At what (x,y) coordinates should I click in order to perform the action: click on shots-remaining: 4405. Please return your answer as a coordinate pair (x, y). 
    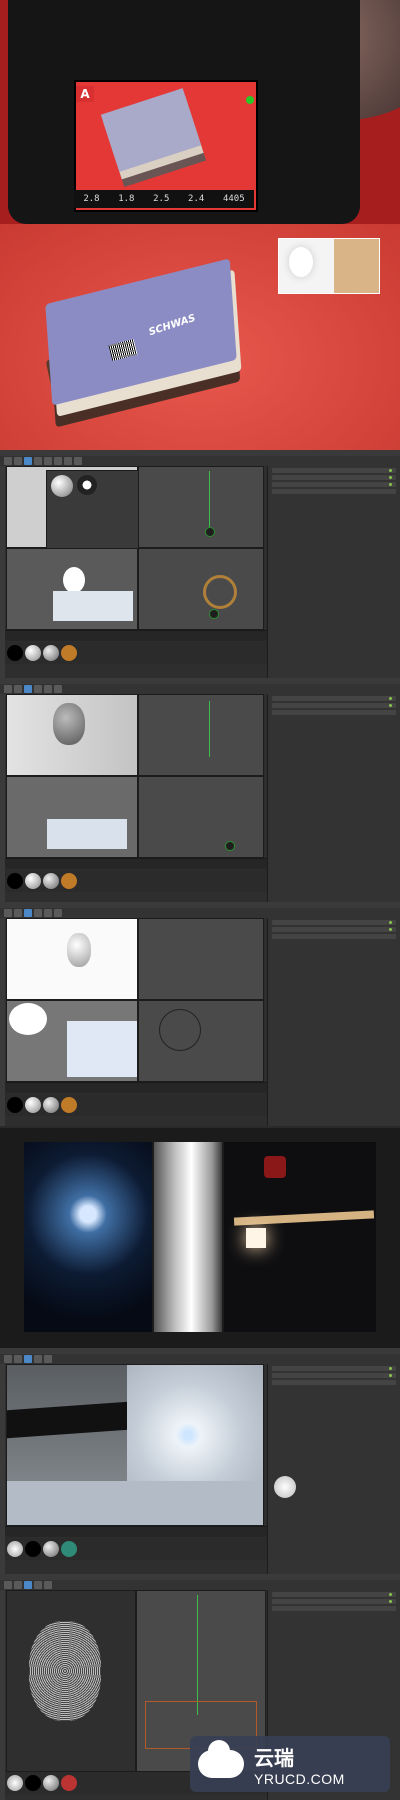
    Looking at the image, I should click on (233, 199).